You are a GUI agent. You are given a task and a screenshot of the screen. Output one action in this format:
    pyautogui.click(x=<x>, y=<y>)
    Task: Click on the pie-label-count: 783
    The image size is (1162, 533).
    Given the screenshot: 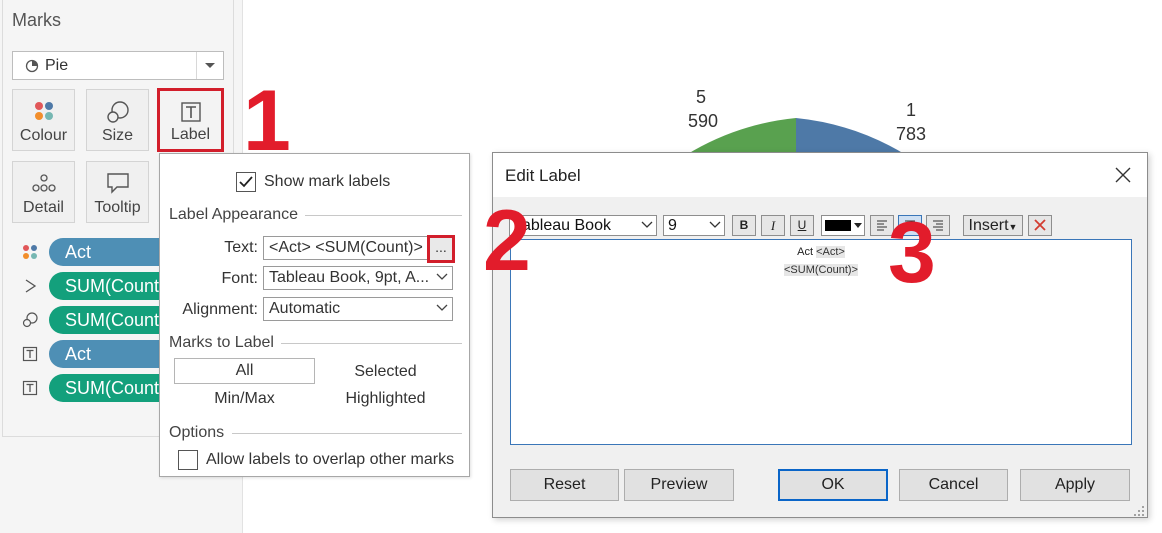 What is the action you would take?
    pyautogui.click(x=911, y=134)
    